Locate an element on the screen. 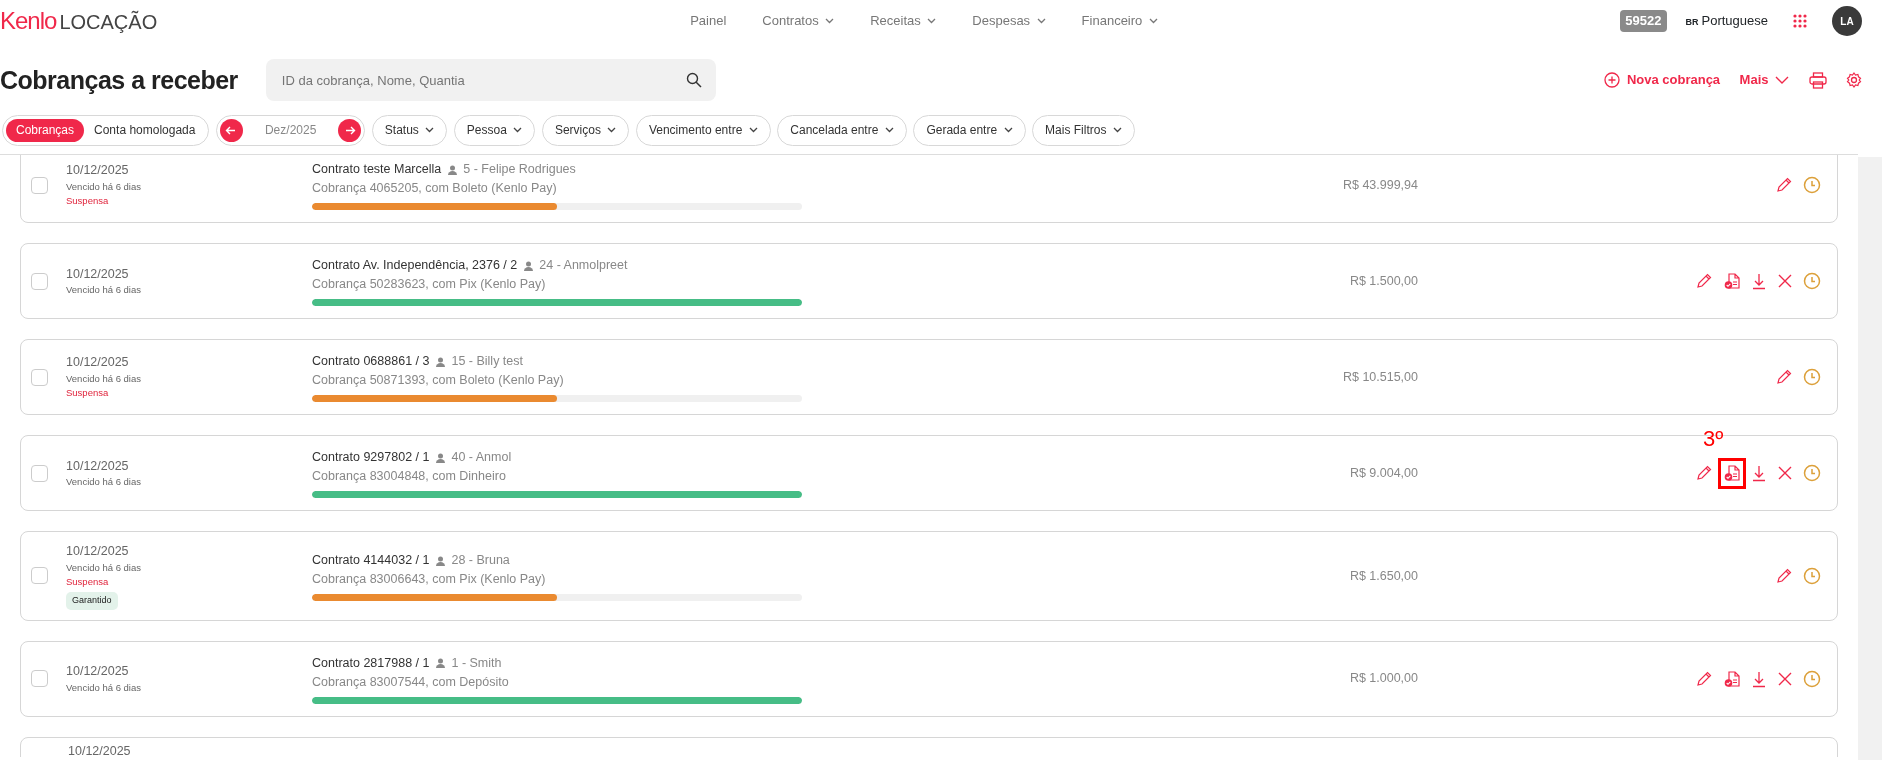 This screenshot has height=760, width=1882. charge-amount: R$ 10.515,00 is located at coordinates (1379, 377).